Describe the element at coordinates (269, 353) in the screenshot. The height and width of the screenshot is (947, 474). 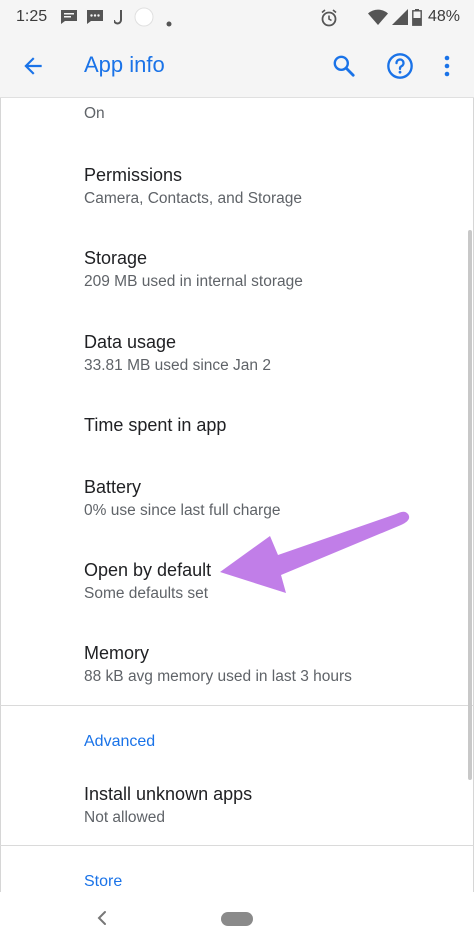
I see `list-item-data-usage: Data usage 33.81 MB used since Jan 2` at that location.